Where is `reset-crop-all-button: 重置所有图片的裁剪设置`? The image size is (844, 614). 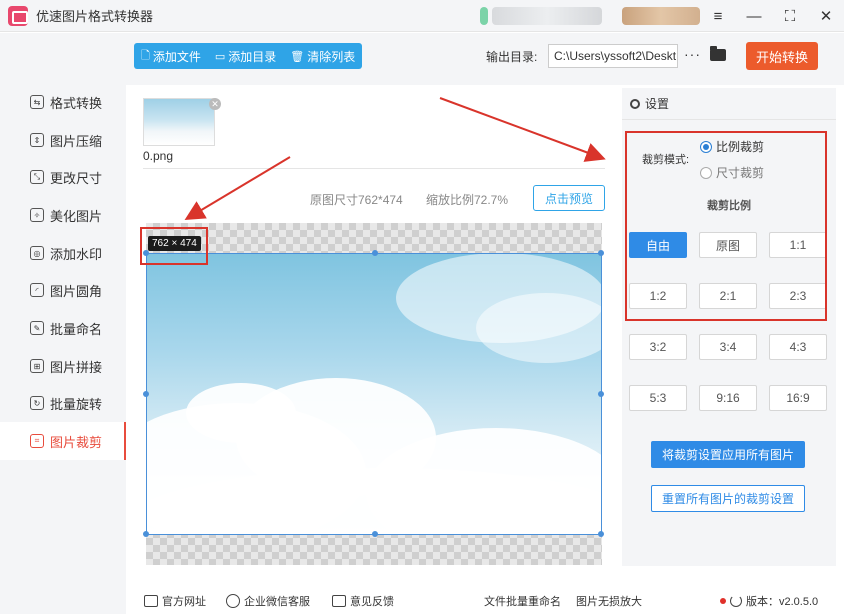
reset-crop-all-button: 重置所有图片的裁剪设置 is located at coordinates (728, 498).